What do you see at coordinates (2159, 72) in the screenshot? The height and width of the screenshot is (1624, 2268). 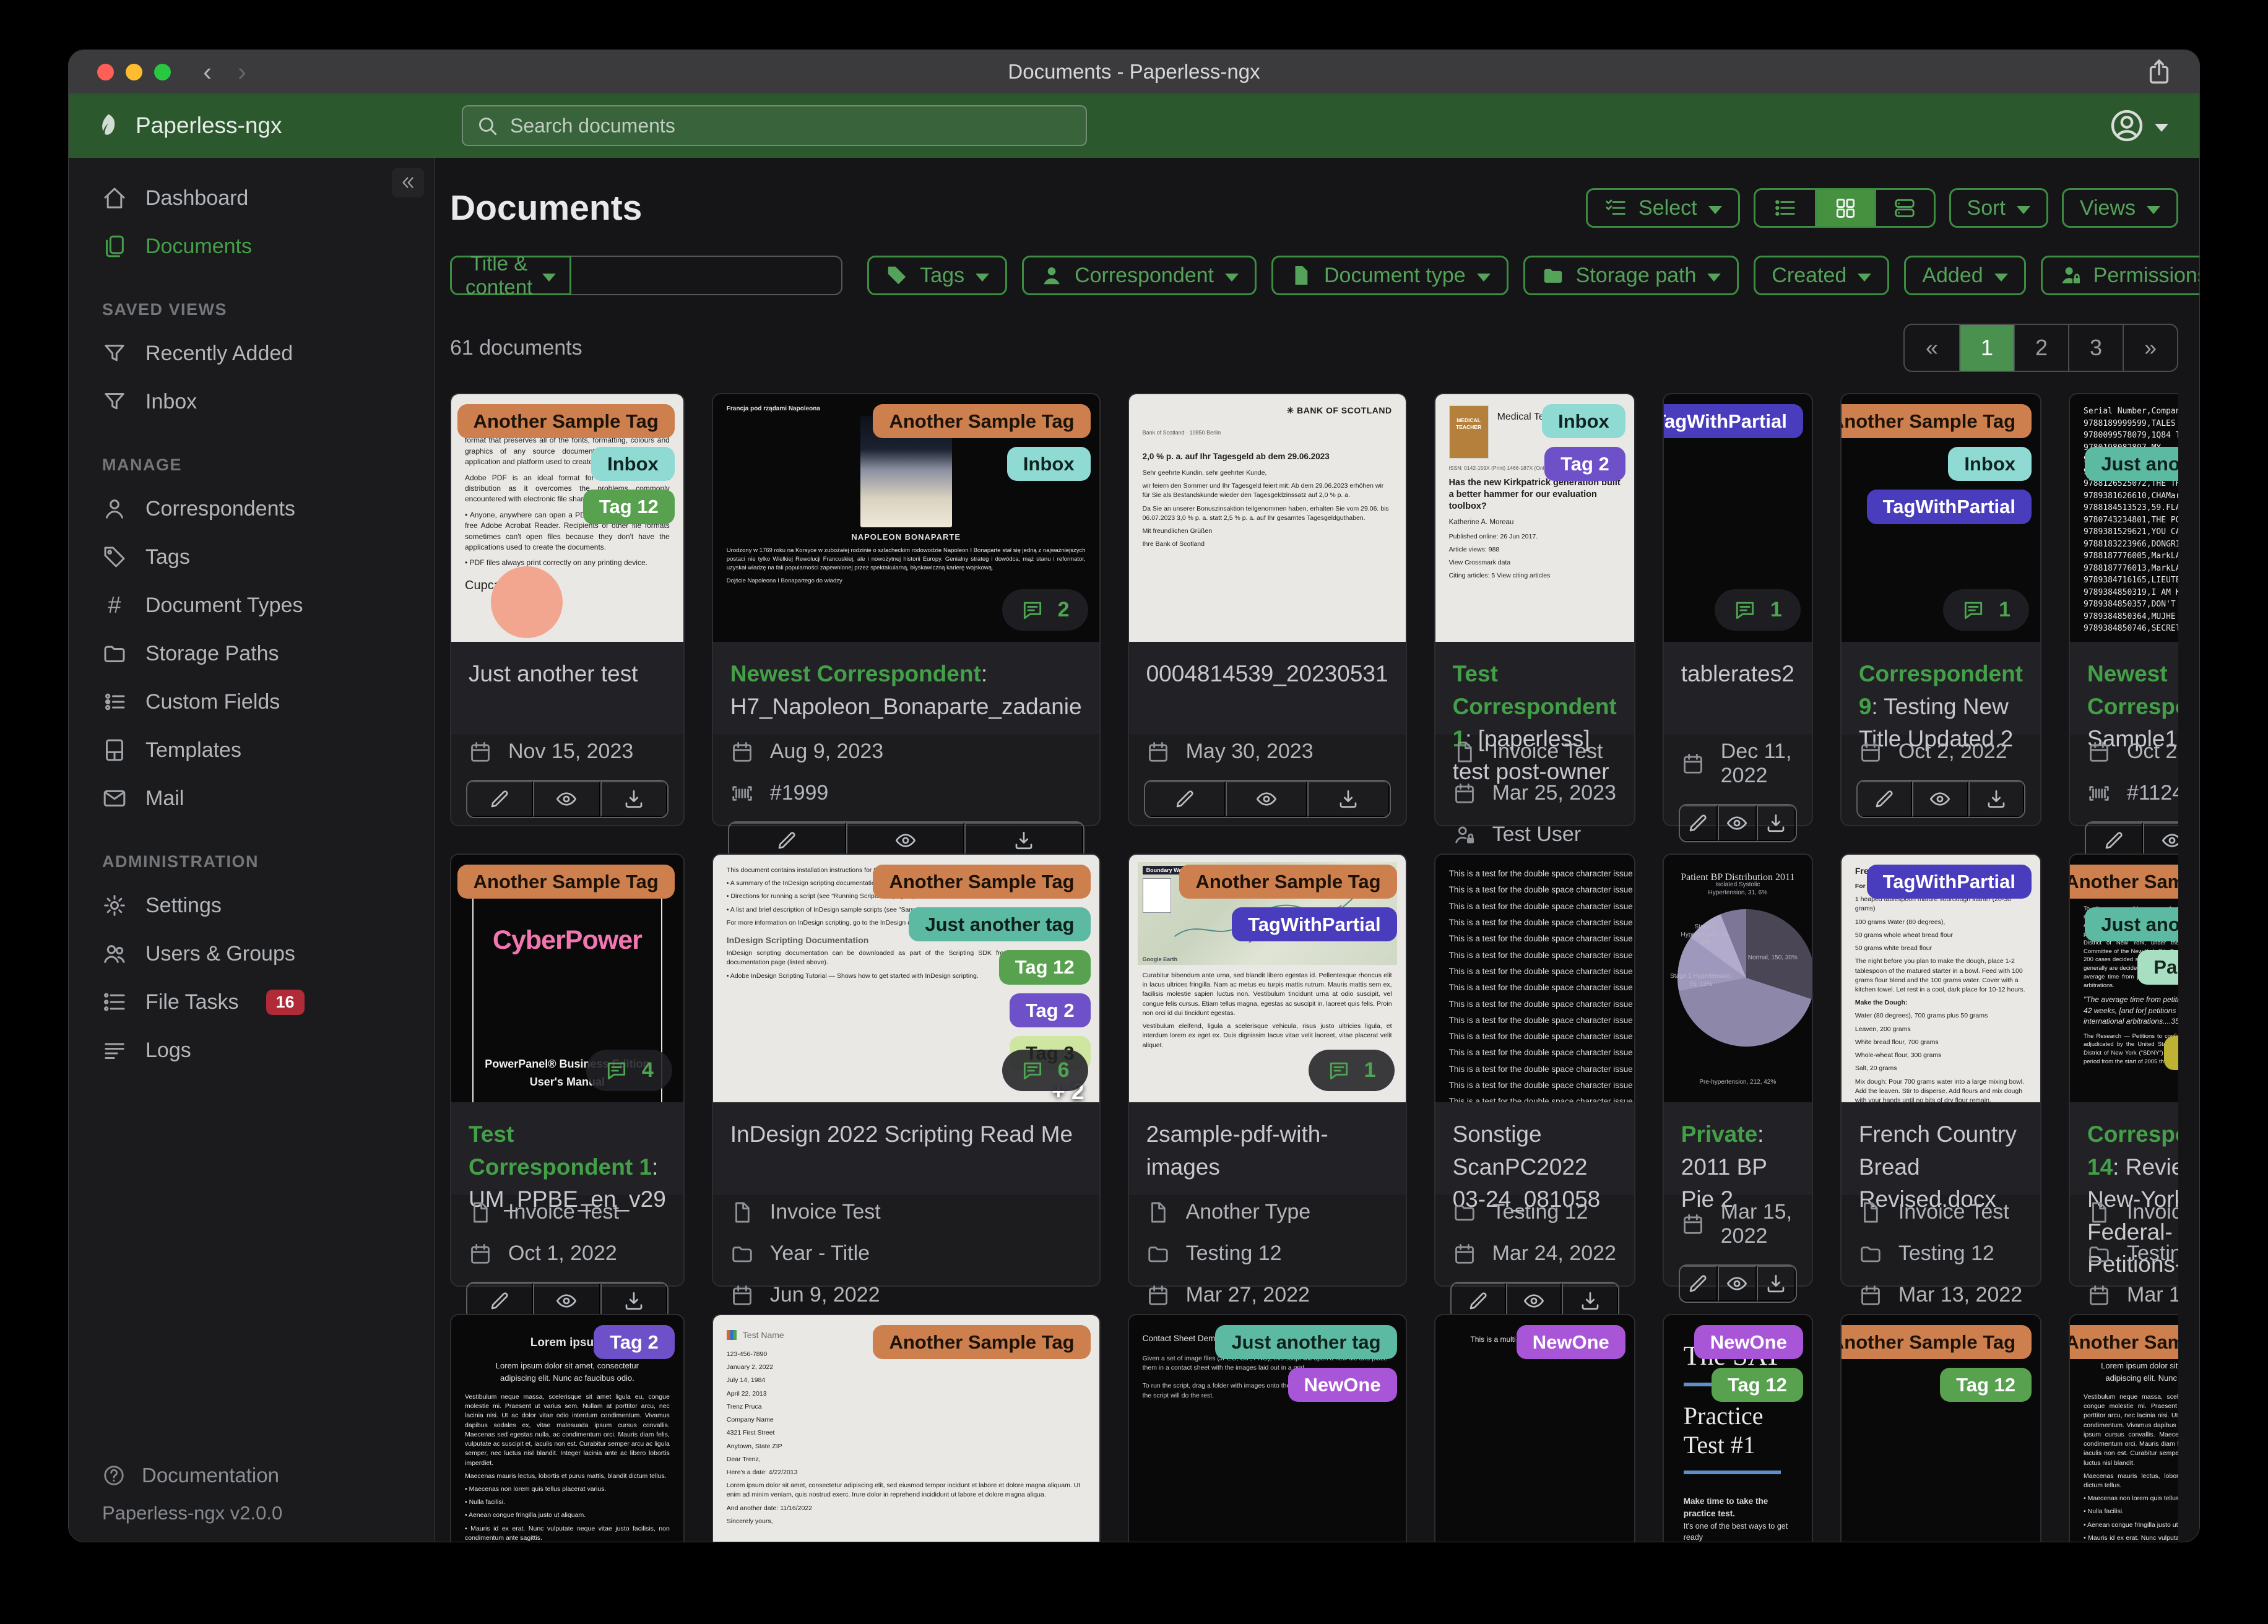 I see `share-icon` at bounding box center [2159, 72].